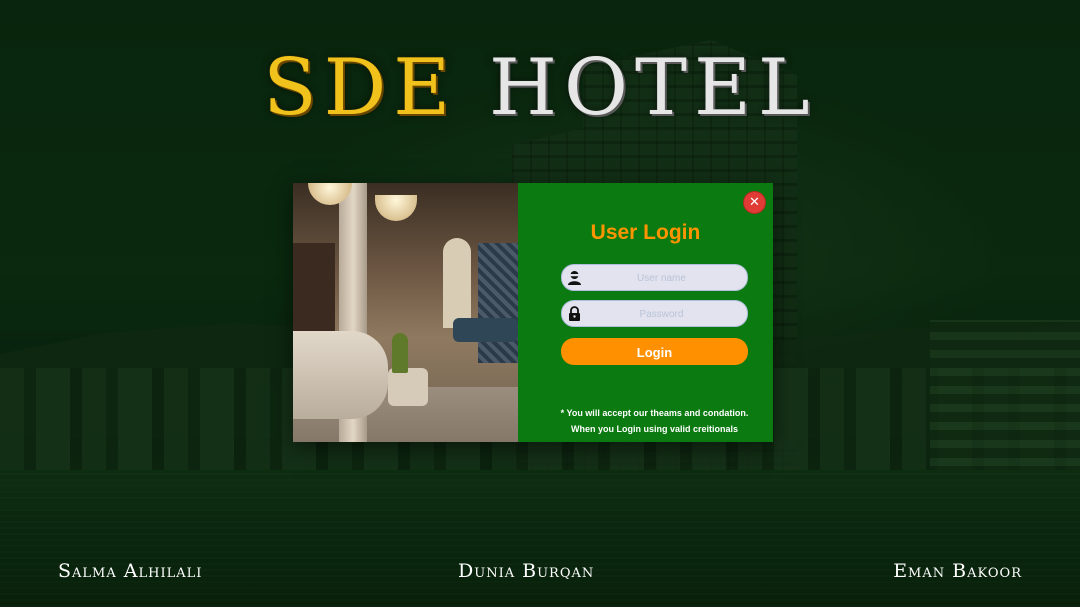 This screenshot has width=1080, height=607. I want to click on author-name-3: Eman Bakoor, so click(957, 571).